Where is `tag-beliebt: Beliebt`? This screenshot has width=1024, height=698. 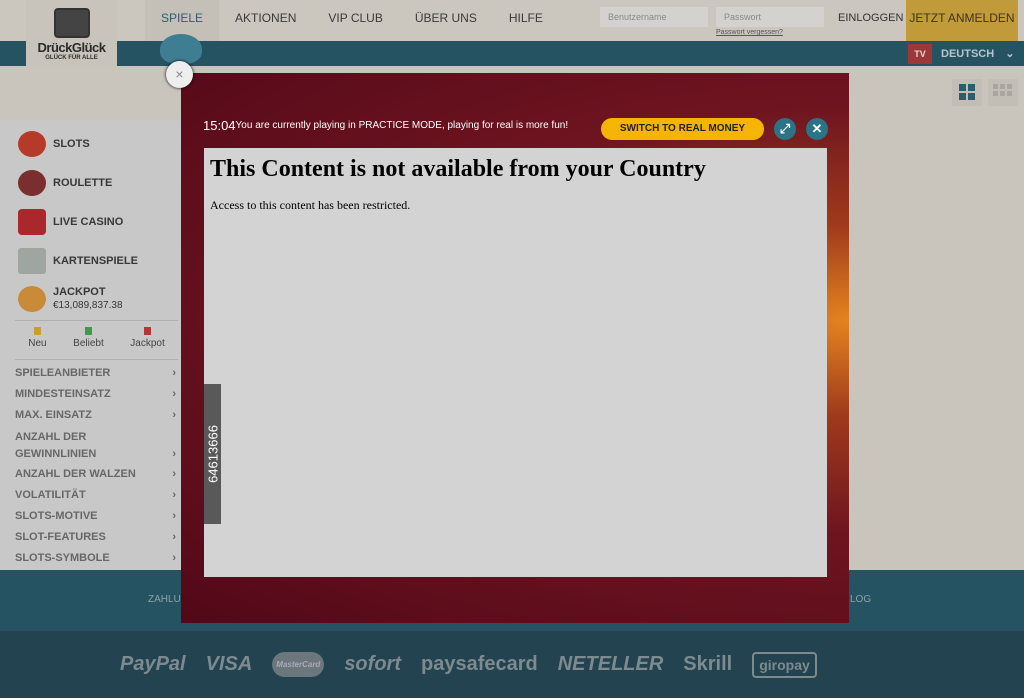
tag-beliebt: Beliebt is located at coordinates (88, 340).